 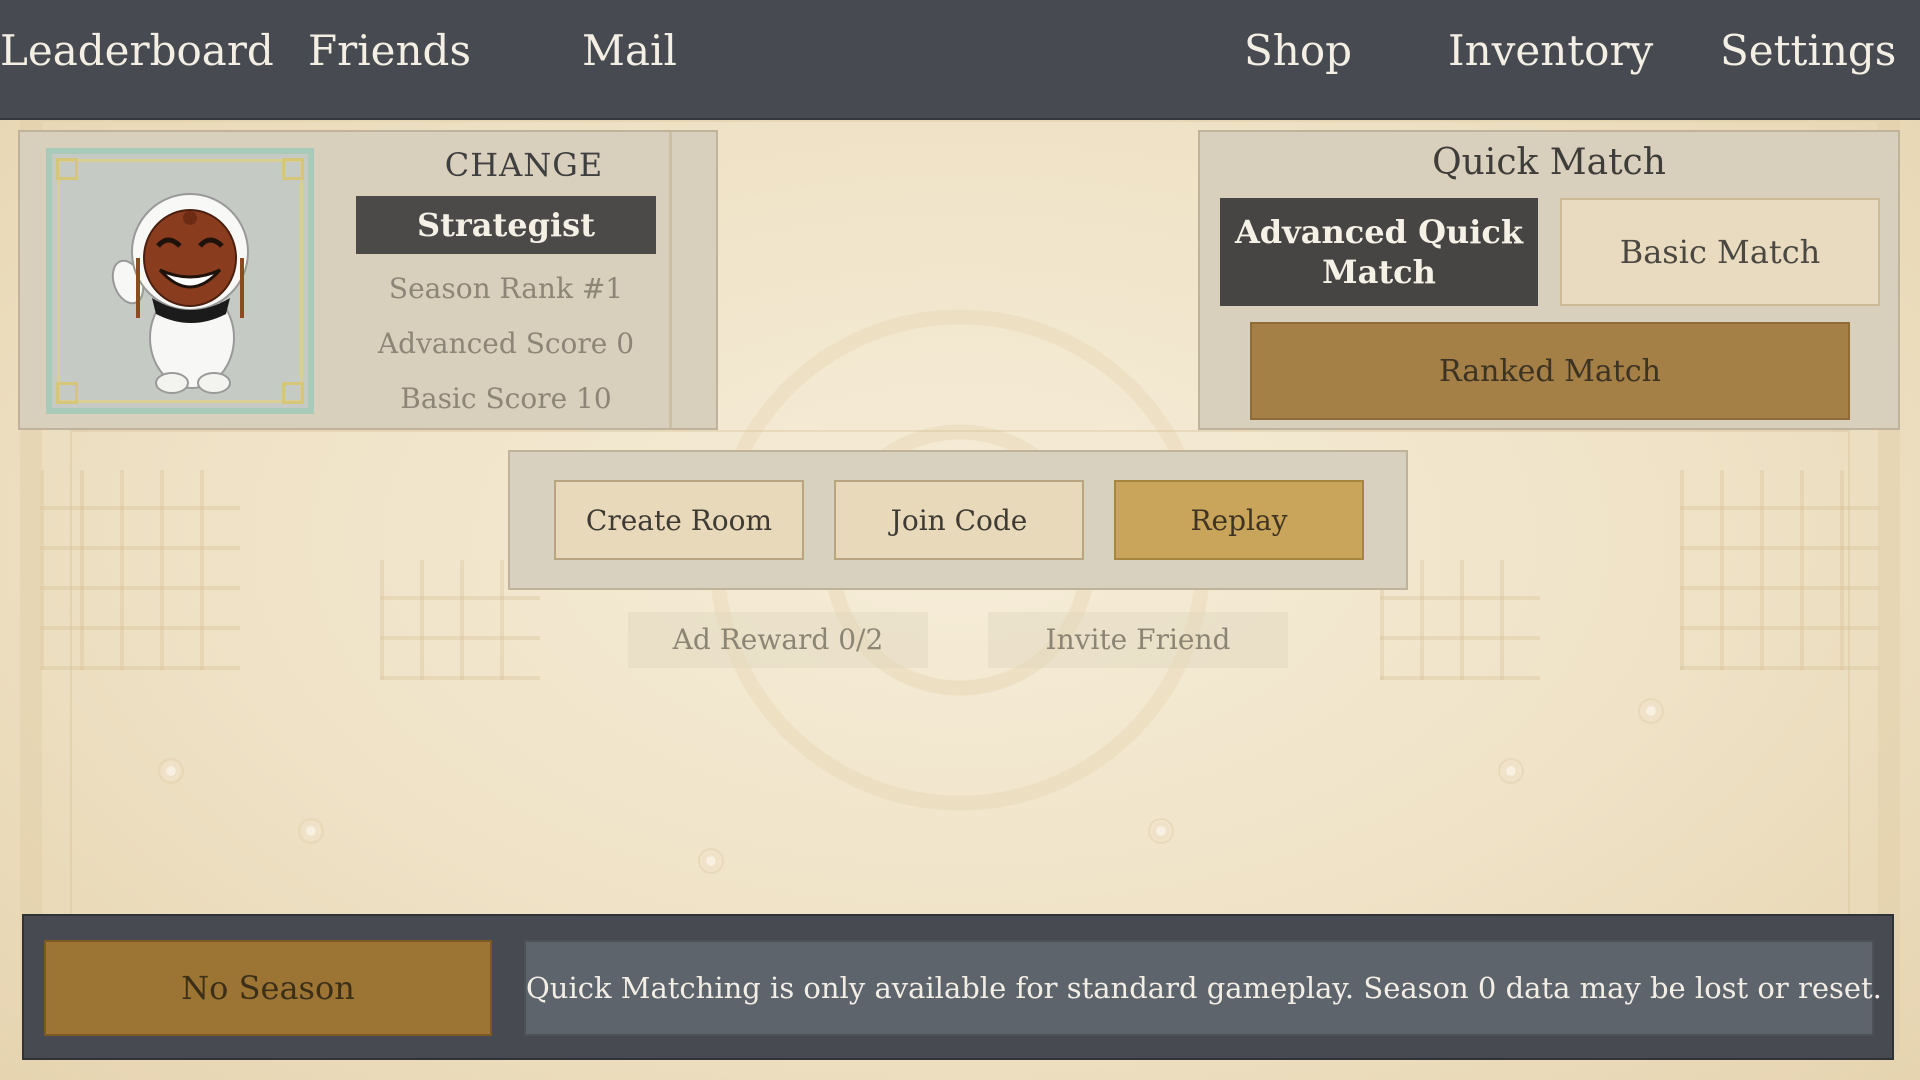 I want to click on season-rank: Season Rank #1, so click(x=506, y=288).